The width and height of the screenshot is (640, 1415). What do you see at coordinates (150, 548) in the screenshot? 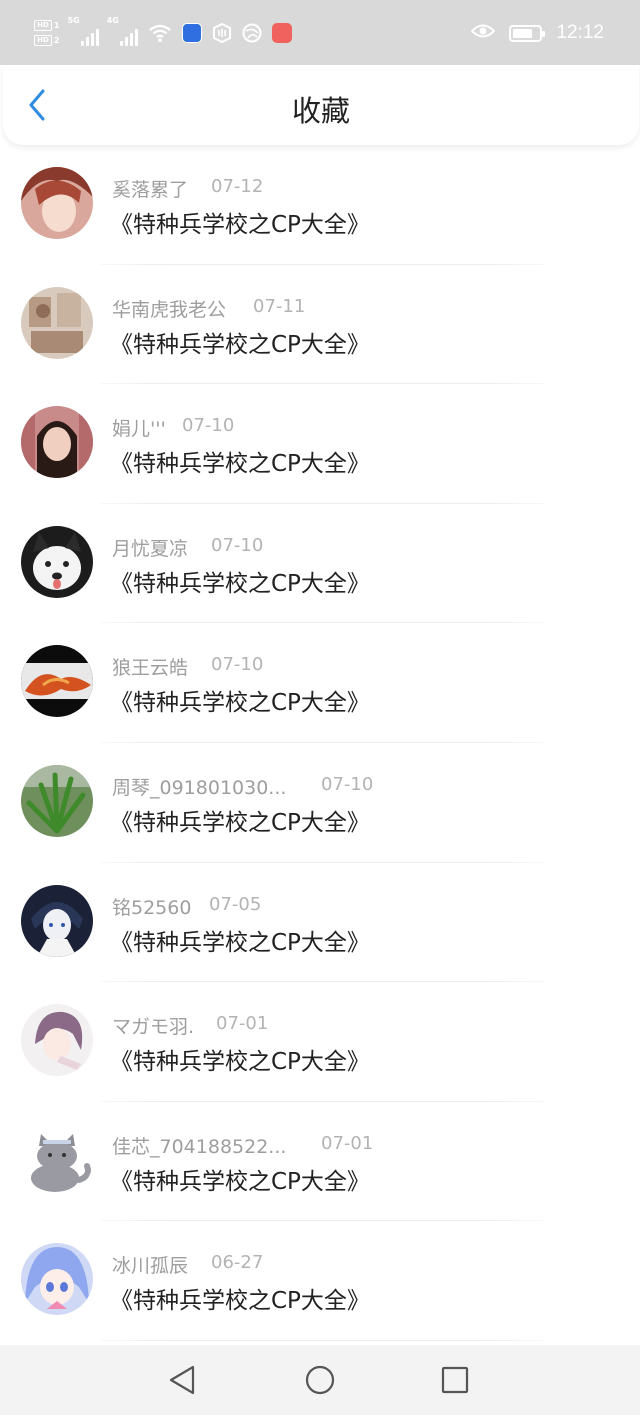
I see `item-username: 月忧夏凉` at bounding box center [150, 548].